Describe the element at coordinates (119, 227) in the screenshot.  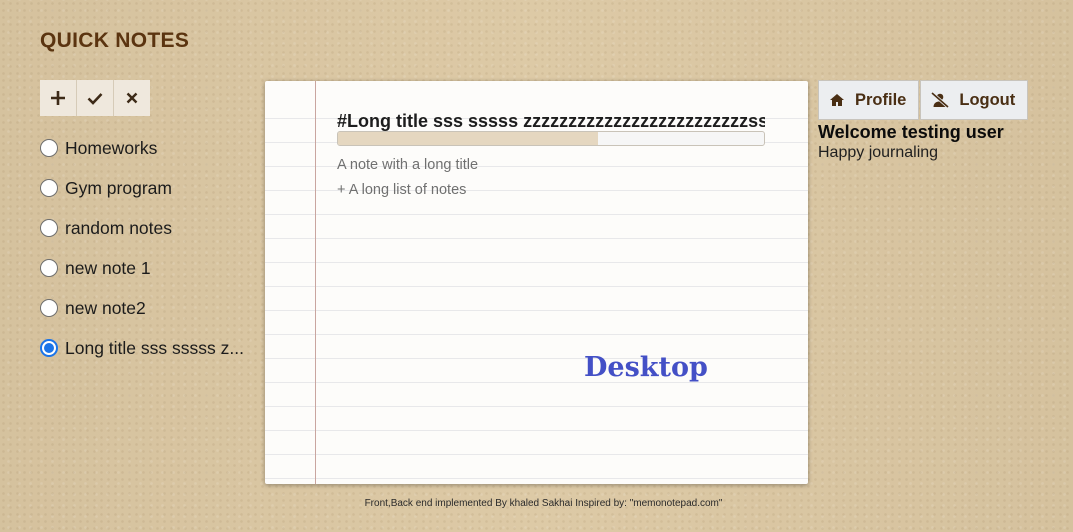
I see `note-label: random notes` at that location.